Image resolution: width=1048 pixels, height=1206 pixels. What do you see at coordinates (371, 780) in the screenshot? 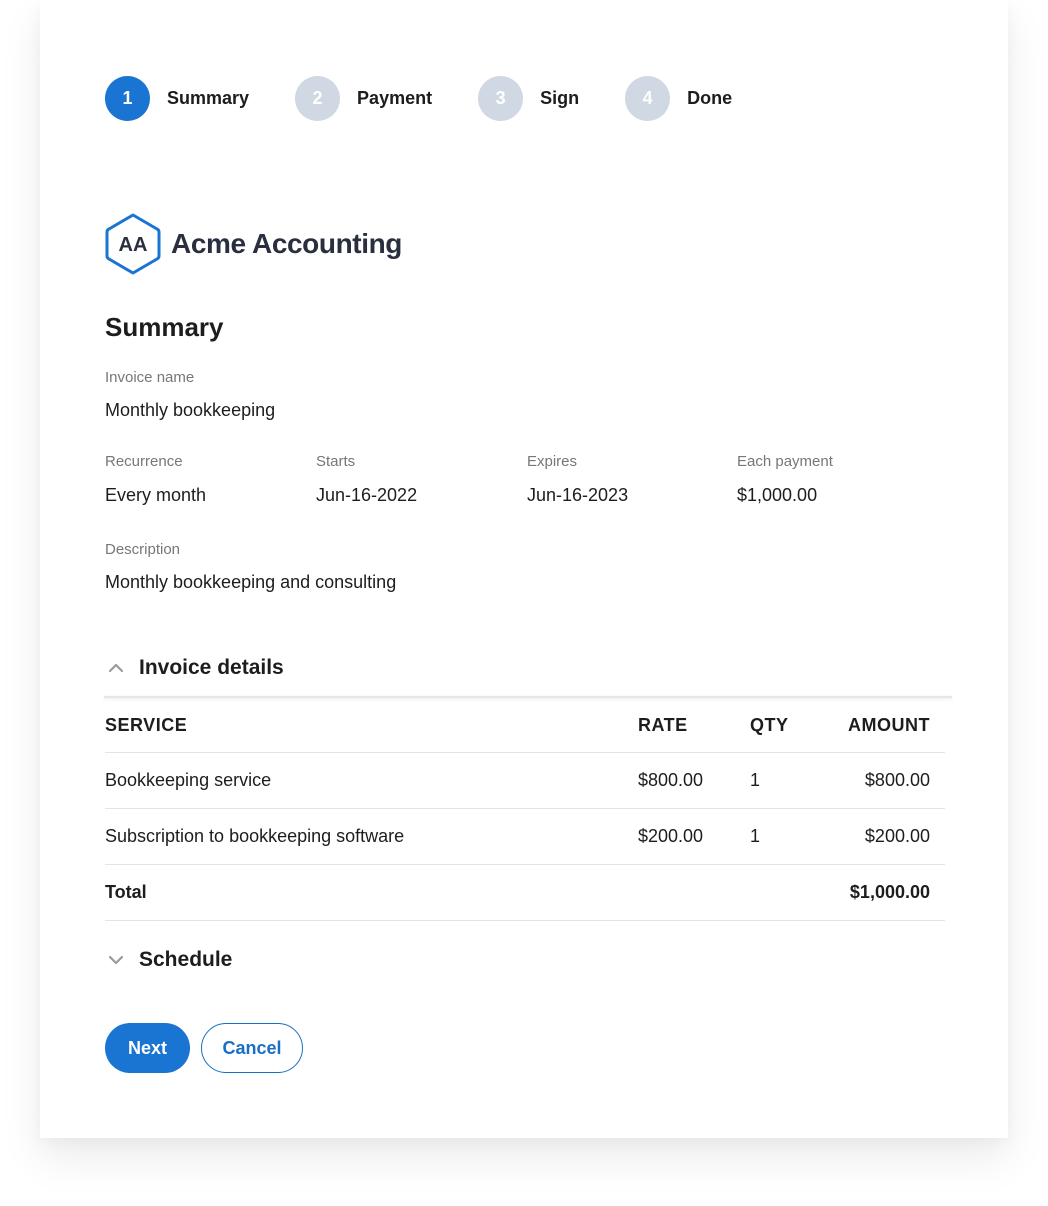
I see `service-cell: Bookkeeping service` at bounding box center [371, 780].